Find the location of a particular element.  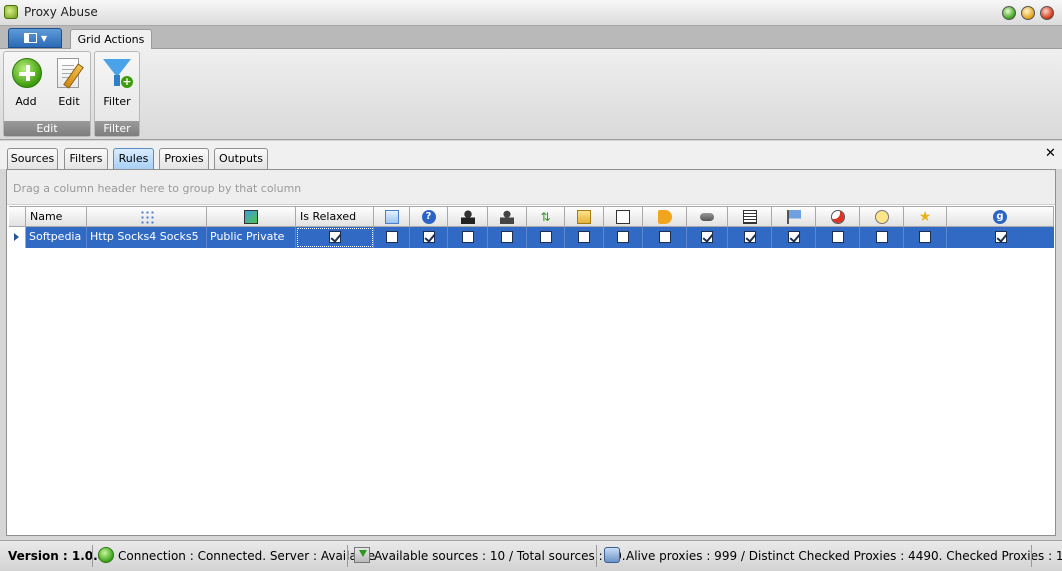

header-col-15: g is located at coordinates (1000, 216).